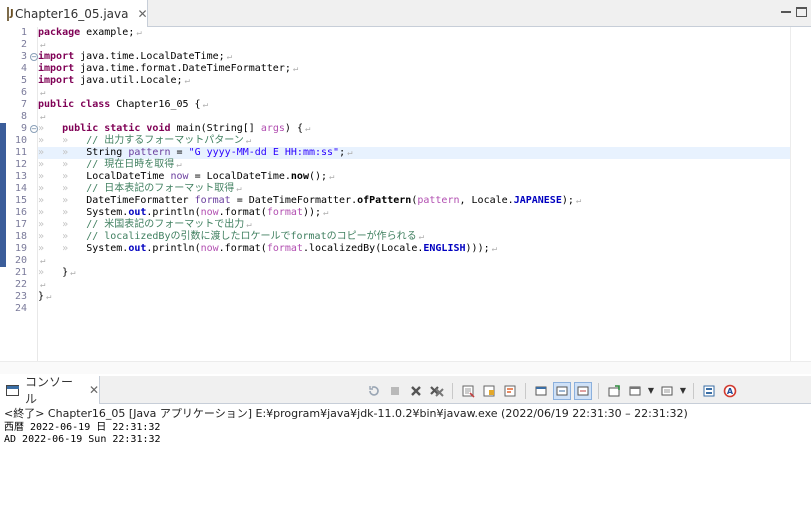  What do you see at coordinates (541, 391) in the screenshot?
I see `pin-console-icon` at bounding box center [541, 391].